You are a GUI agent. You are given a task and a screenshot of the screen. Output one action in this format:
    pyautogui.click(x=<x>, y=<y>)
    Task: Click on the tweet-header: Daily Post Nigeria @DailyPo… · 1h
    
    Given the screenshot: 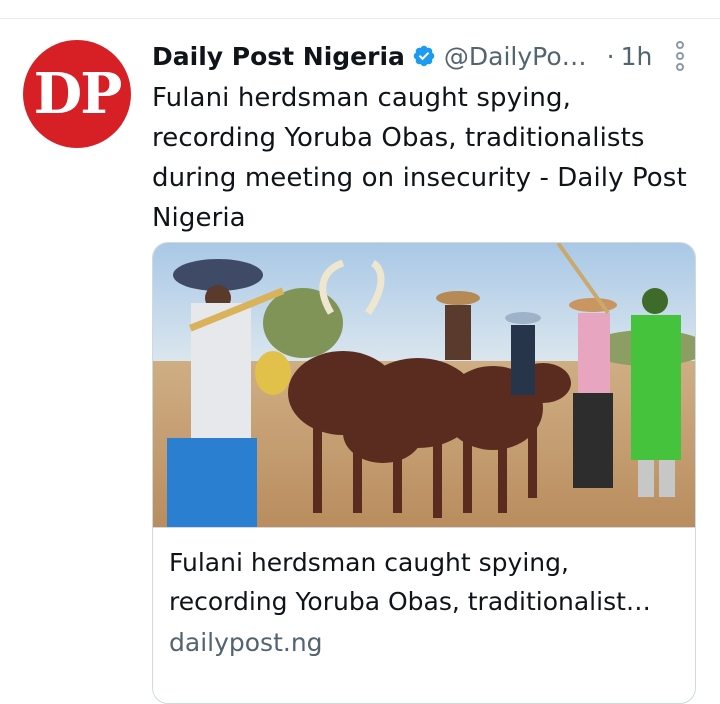 What is the action you would take?
    pyautogui.click(x=402, y=56)
    